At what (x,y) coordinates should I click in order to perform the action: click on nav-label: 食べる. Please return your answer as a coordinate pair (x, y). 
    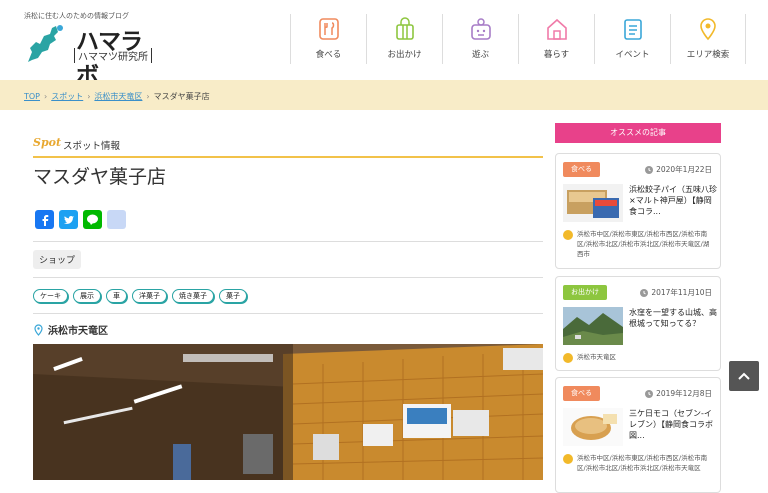
    Looking at the image, I should click on (328, 55).